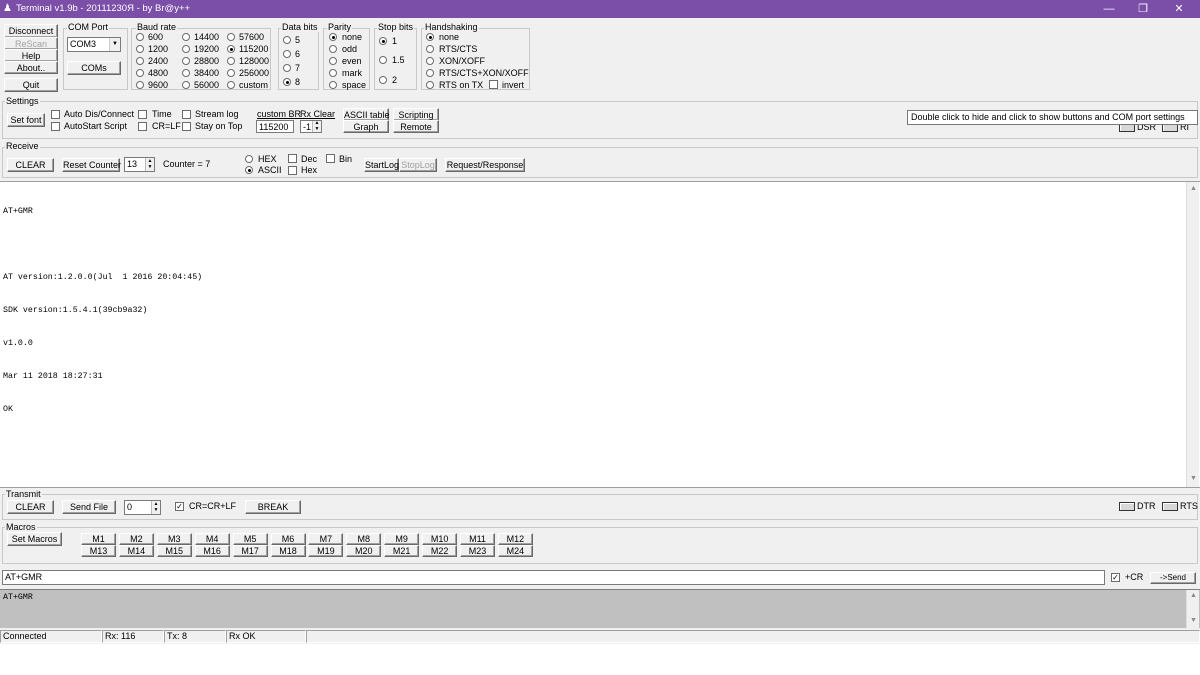 The height and width of the screenshot is (675, 1200). I want to click on hex-checkbox, so click(292, 170).